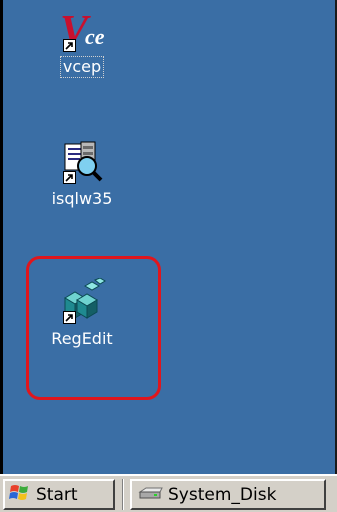  Describe the element at coordinates (222, 494) in the screenshot. I see `task-label: System_Disk` at that location.